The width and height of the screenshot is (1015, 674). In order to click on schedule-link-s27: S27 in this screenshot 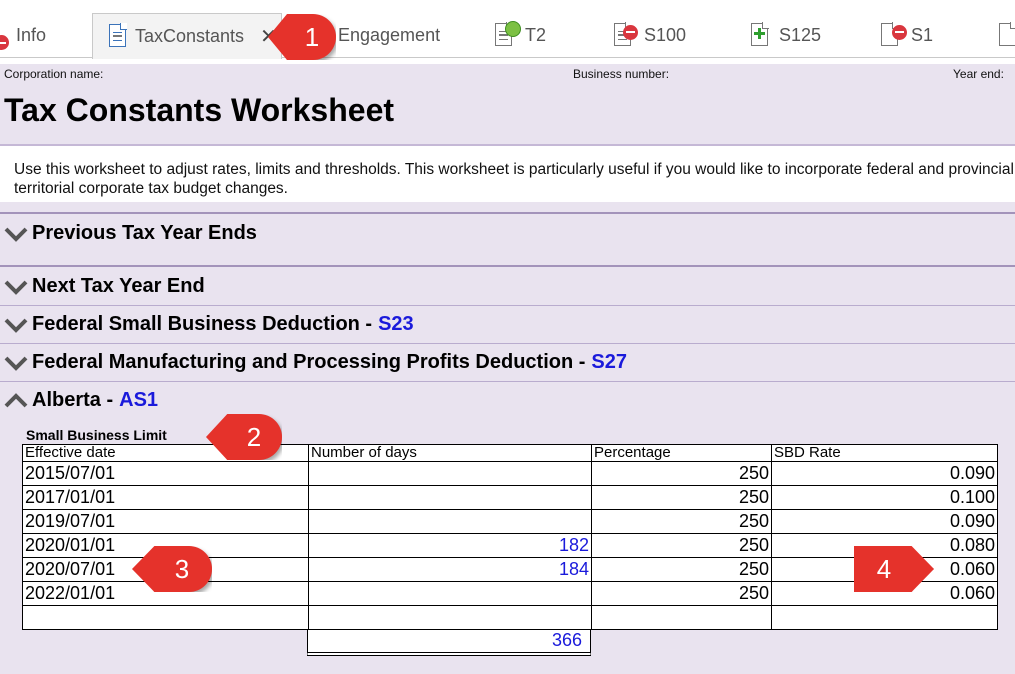, I will do `click(609, 362)`.